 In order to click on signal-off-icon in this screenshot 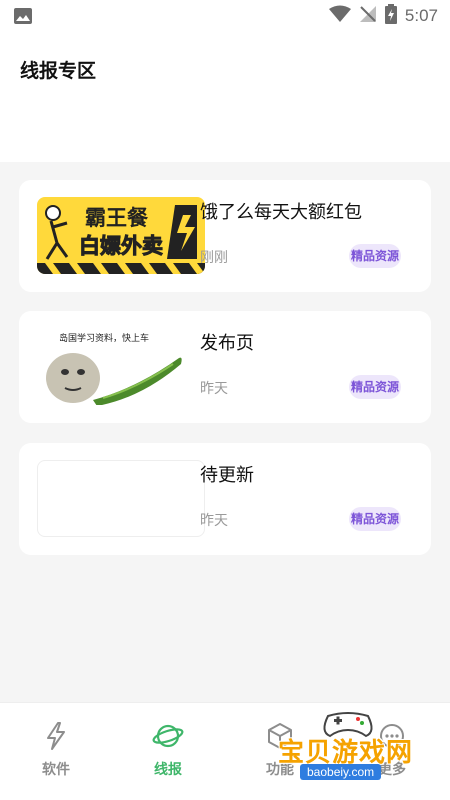, I will do `click(368, 16)`.